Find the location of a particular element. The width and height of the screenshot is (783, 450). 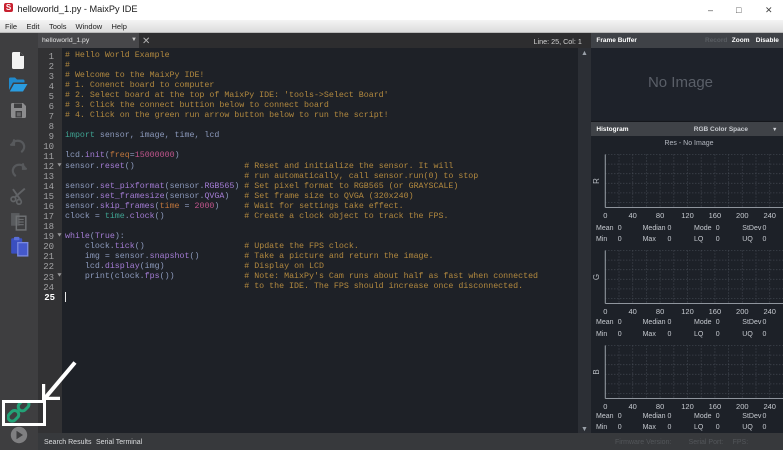

svg-text: B is located at coordinates (596, 371).